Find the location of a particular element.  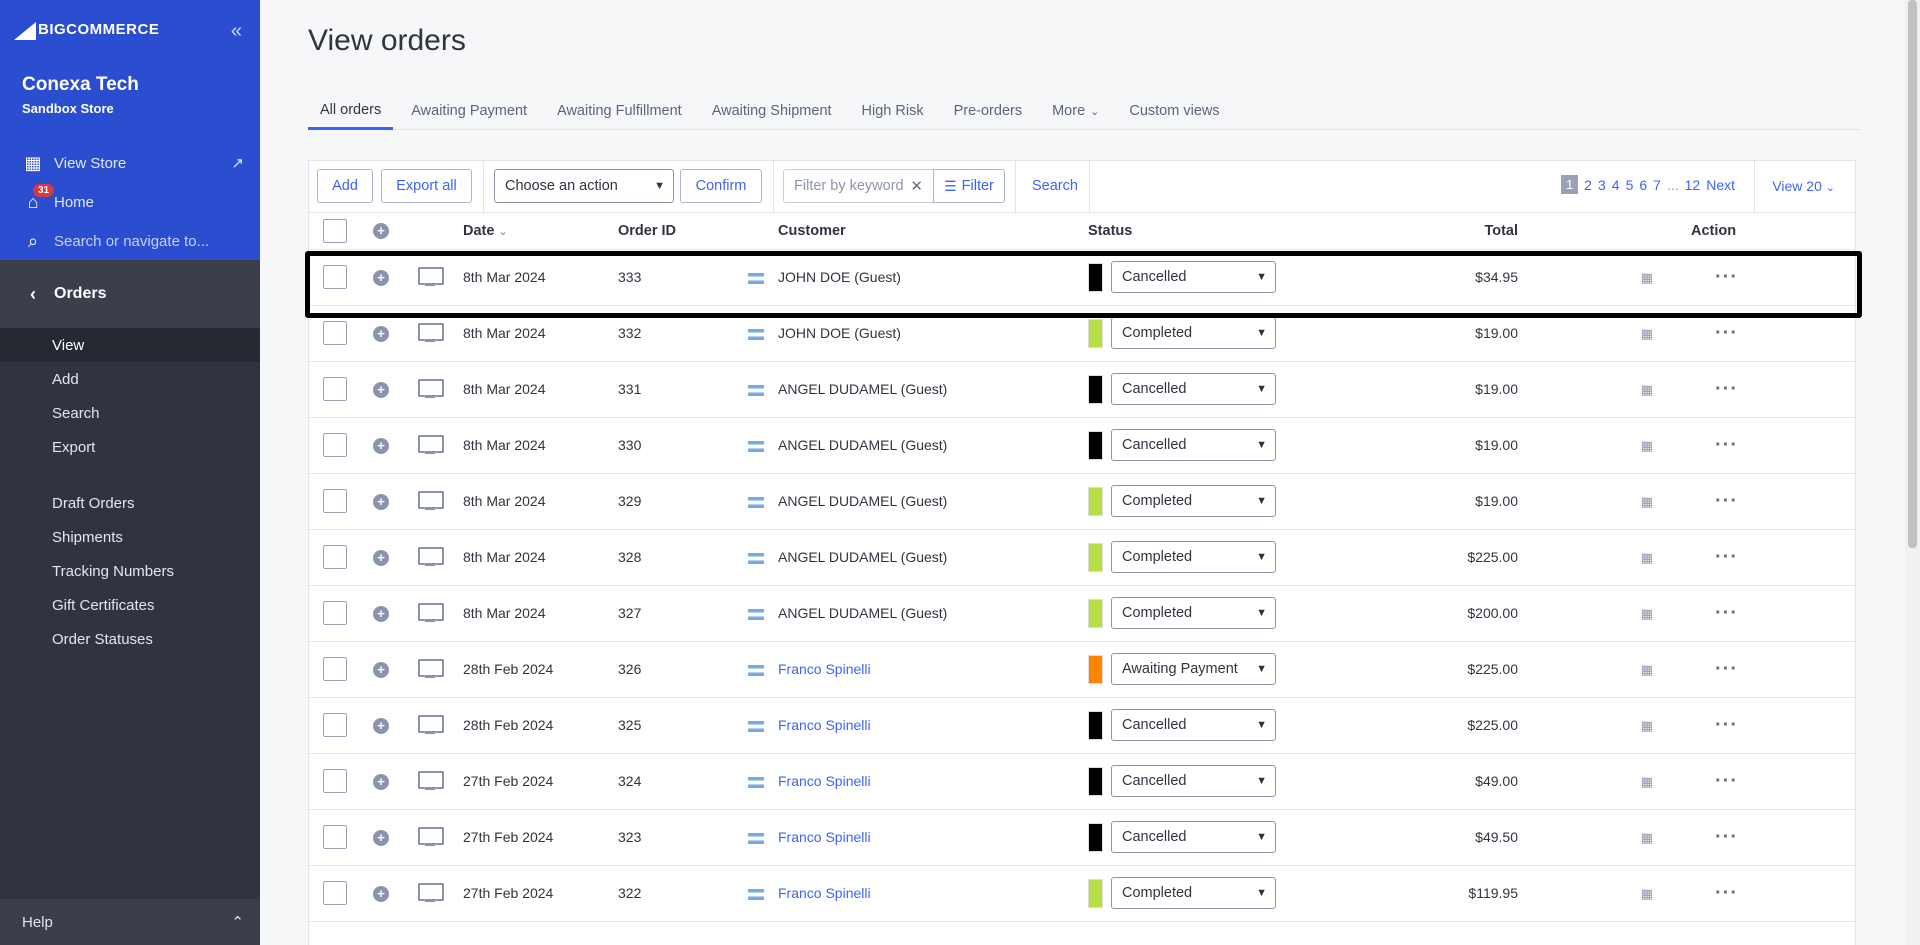

export-all-button: Export all is located at coordinates (426, 186).